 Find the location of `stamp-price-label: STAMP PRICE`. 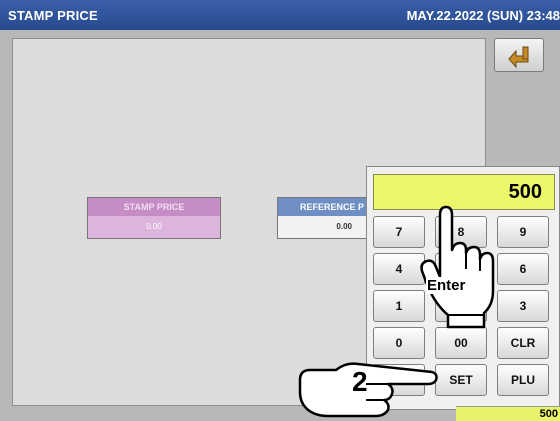

stamp-price-label: STAMP PRICE is located at coordinates (154, 207).